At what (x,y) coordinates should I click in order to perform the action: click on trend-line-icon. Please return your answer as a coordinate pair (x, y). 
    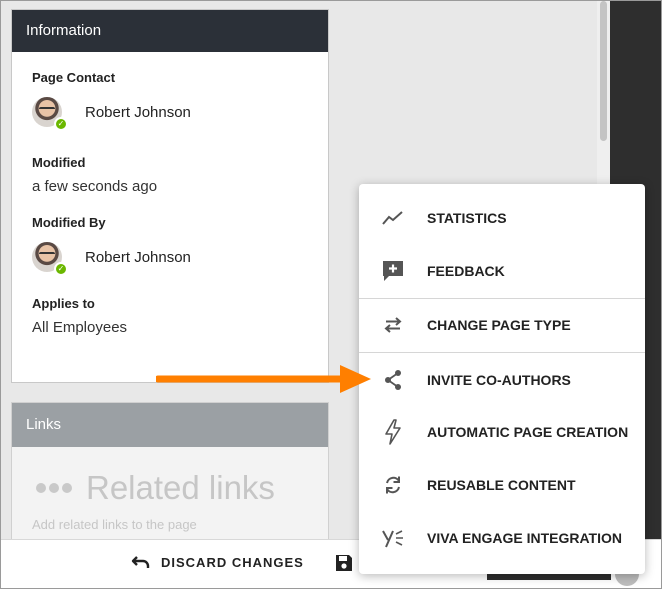
    Looking at the image, I should click on (392, 218).